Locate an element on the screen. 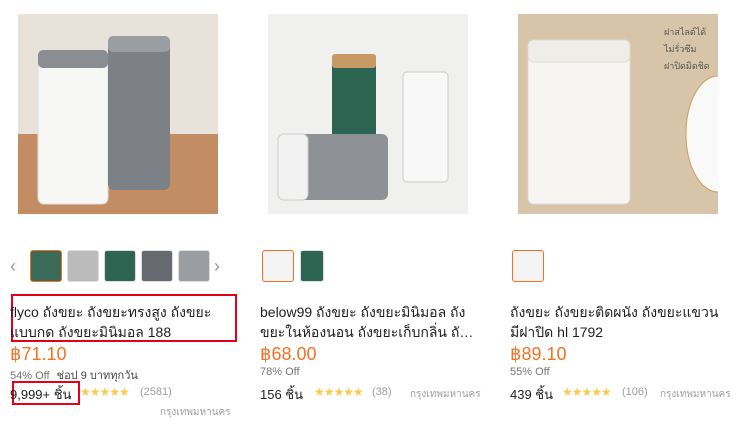  thumbnail-strip: ‹ › is located at coordinates (126, 267).